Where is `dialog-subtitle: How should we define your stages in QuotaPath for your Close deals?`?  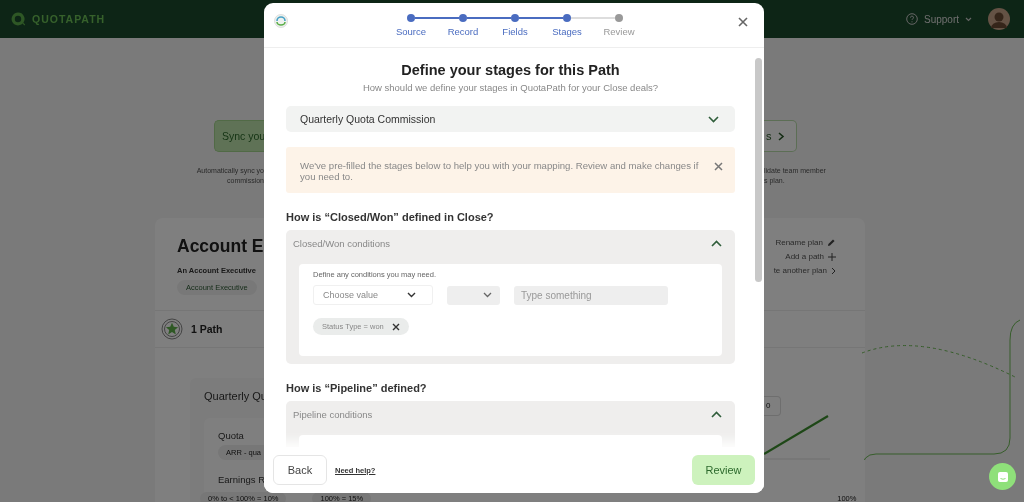 dialog-subtitle: How should we define your stages in QuotaPath for your Close deals? is located at coordinates (510, 87).